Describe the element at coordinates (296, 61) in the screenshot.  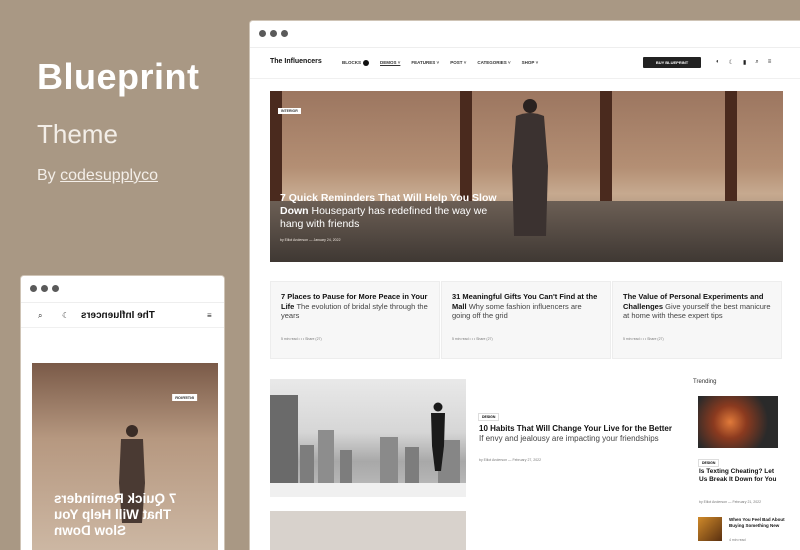
I see `site-logo: The Influencers` at that location.